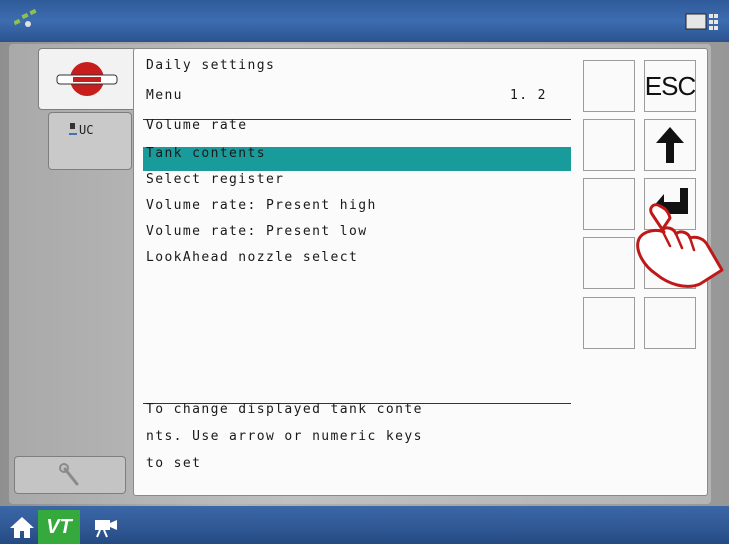  What do you see at coordinates (528, 95) in the screenshot?
I see `page-indicator: 1. 2` at bounding box center [528, 95].